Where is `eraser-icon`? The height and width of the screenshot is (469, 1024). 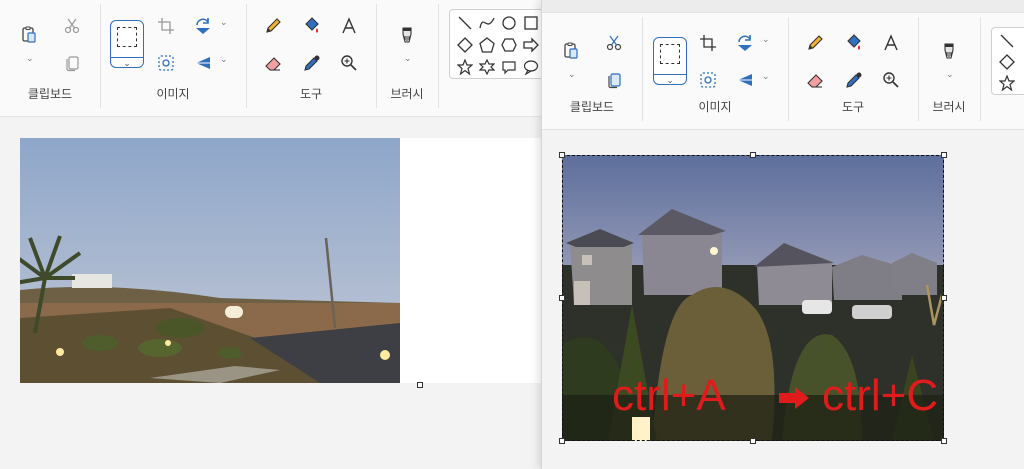
eraser-icon is located at coordinates (815, 81).